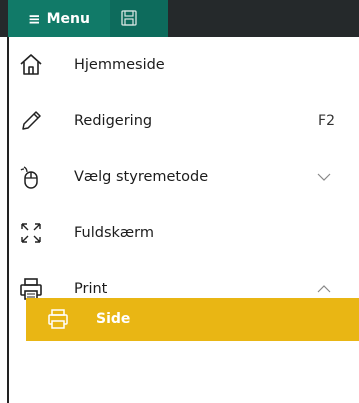 The image size is (359, 403). I want to click on home-icon, so click(31, 64).